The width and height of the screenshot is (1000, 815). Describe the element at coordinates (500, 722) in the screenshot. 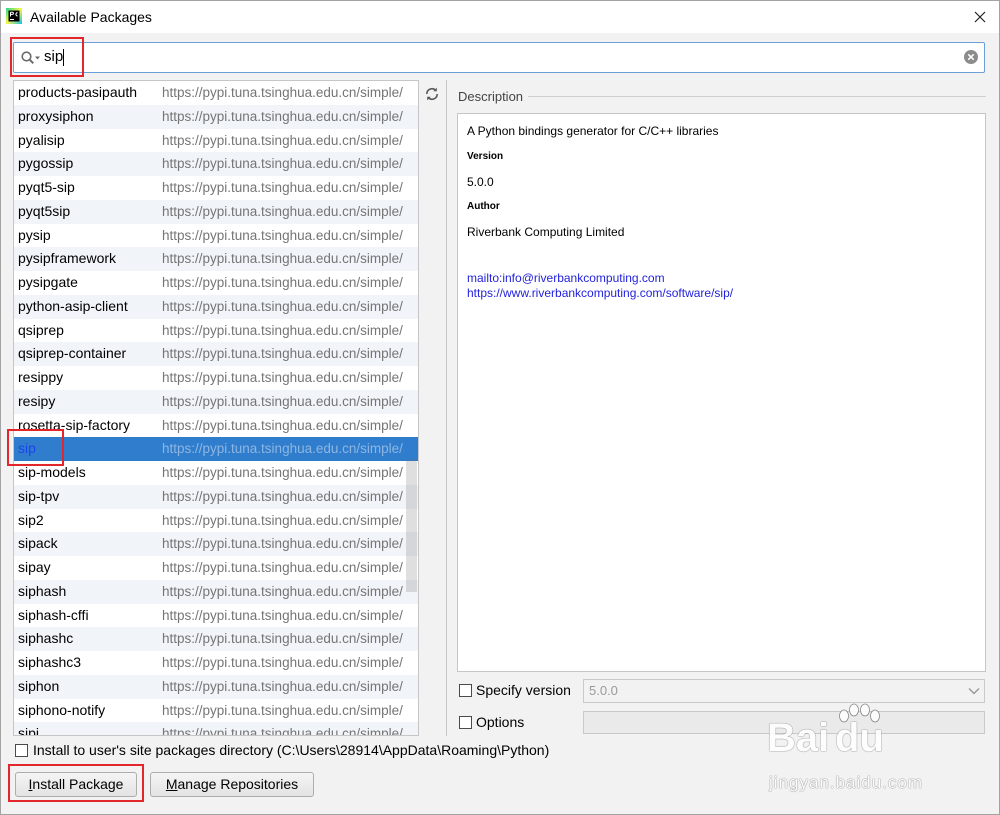

I see `options-label: Options` at that location.